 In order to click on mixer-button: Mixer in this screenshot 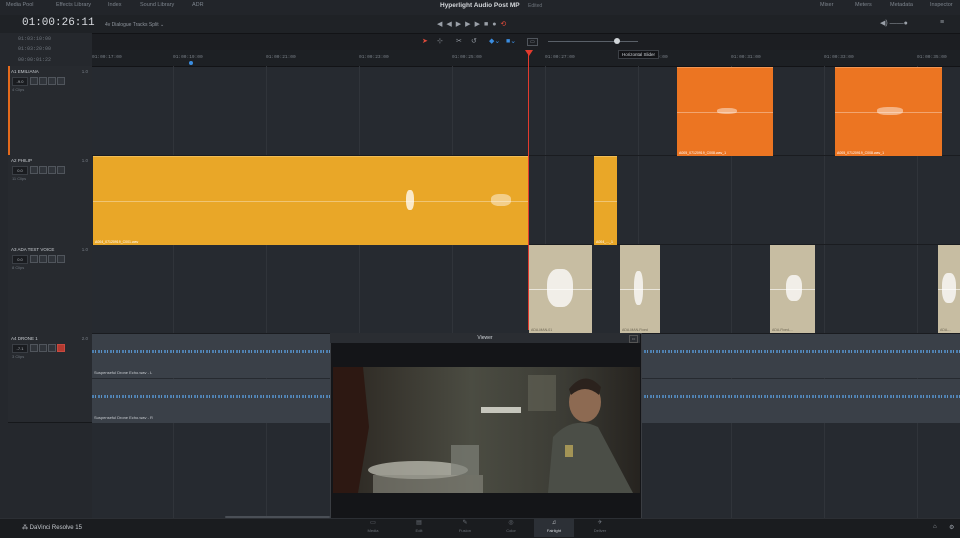, I will do `click(826, 5)`.